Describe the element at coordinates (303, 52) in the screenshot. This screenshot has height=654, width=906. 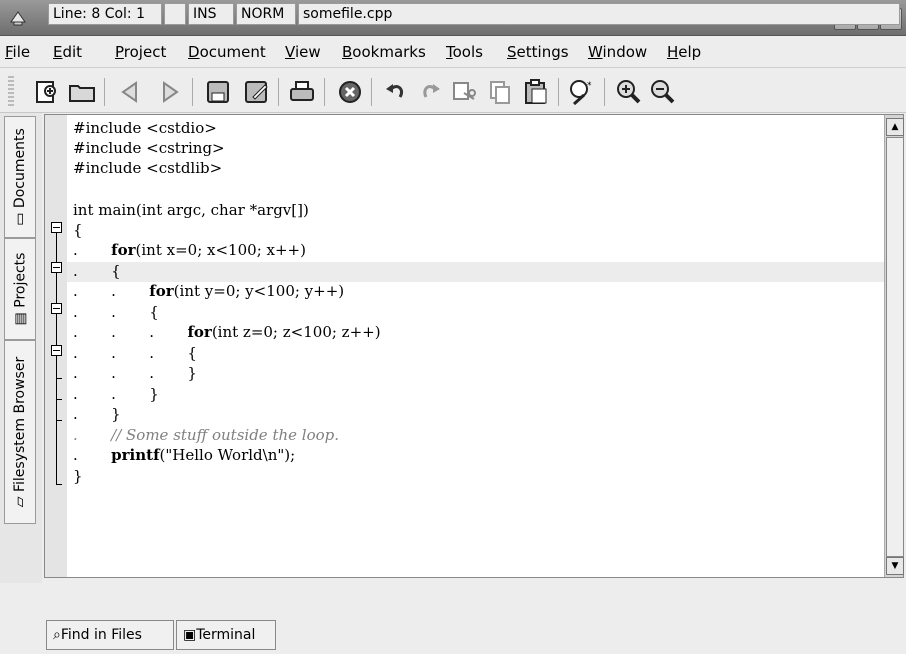
I see `menu-view: View` at that location.